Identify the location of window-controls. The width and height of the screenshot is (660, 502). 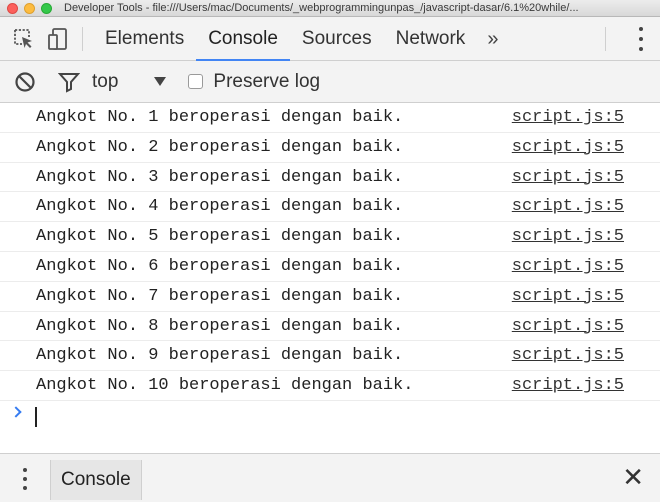
(29, 8).